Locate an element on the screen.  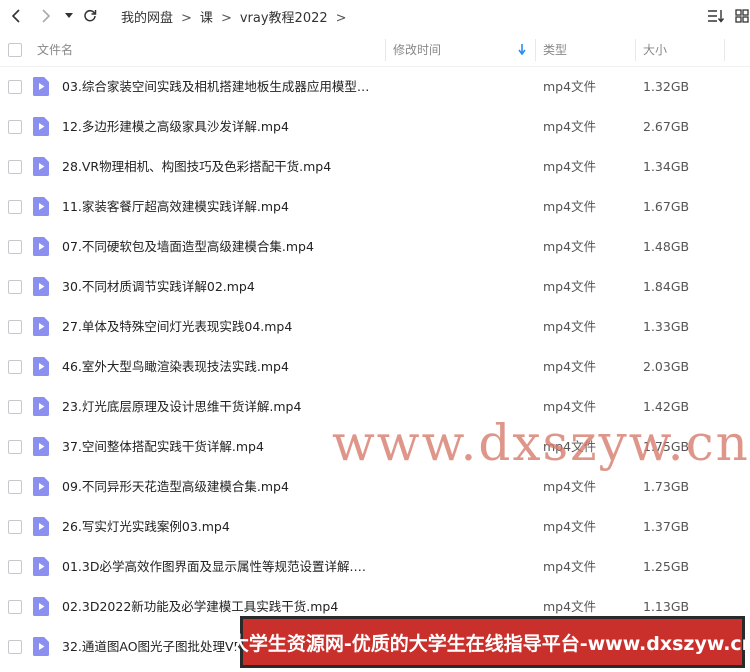
sort-list-icon is located at coordinates (716, 16).